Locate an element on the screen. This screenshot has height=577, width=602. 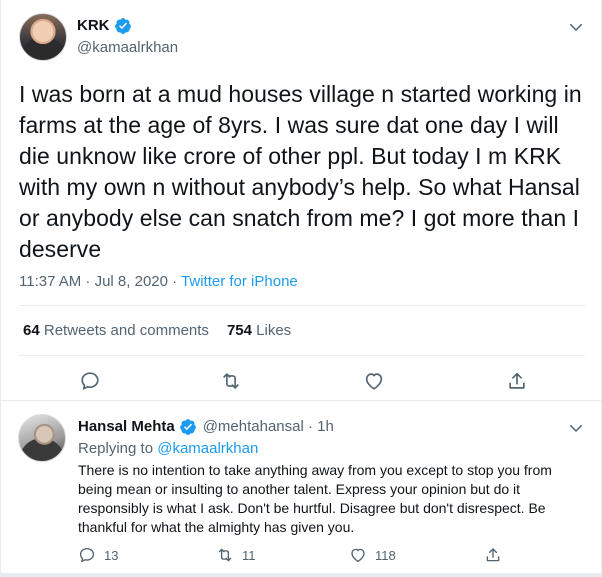
replying-to-prefix: Replying to is located at coordinates (118, 448).